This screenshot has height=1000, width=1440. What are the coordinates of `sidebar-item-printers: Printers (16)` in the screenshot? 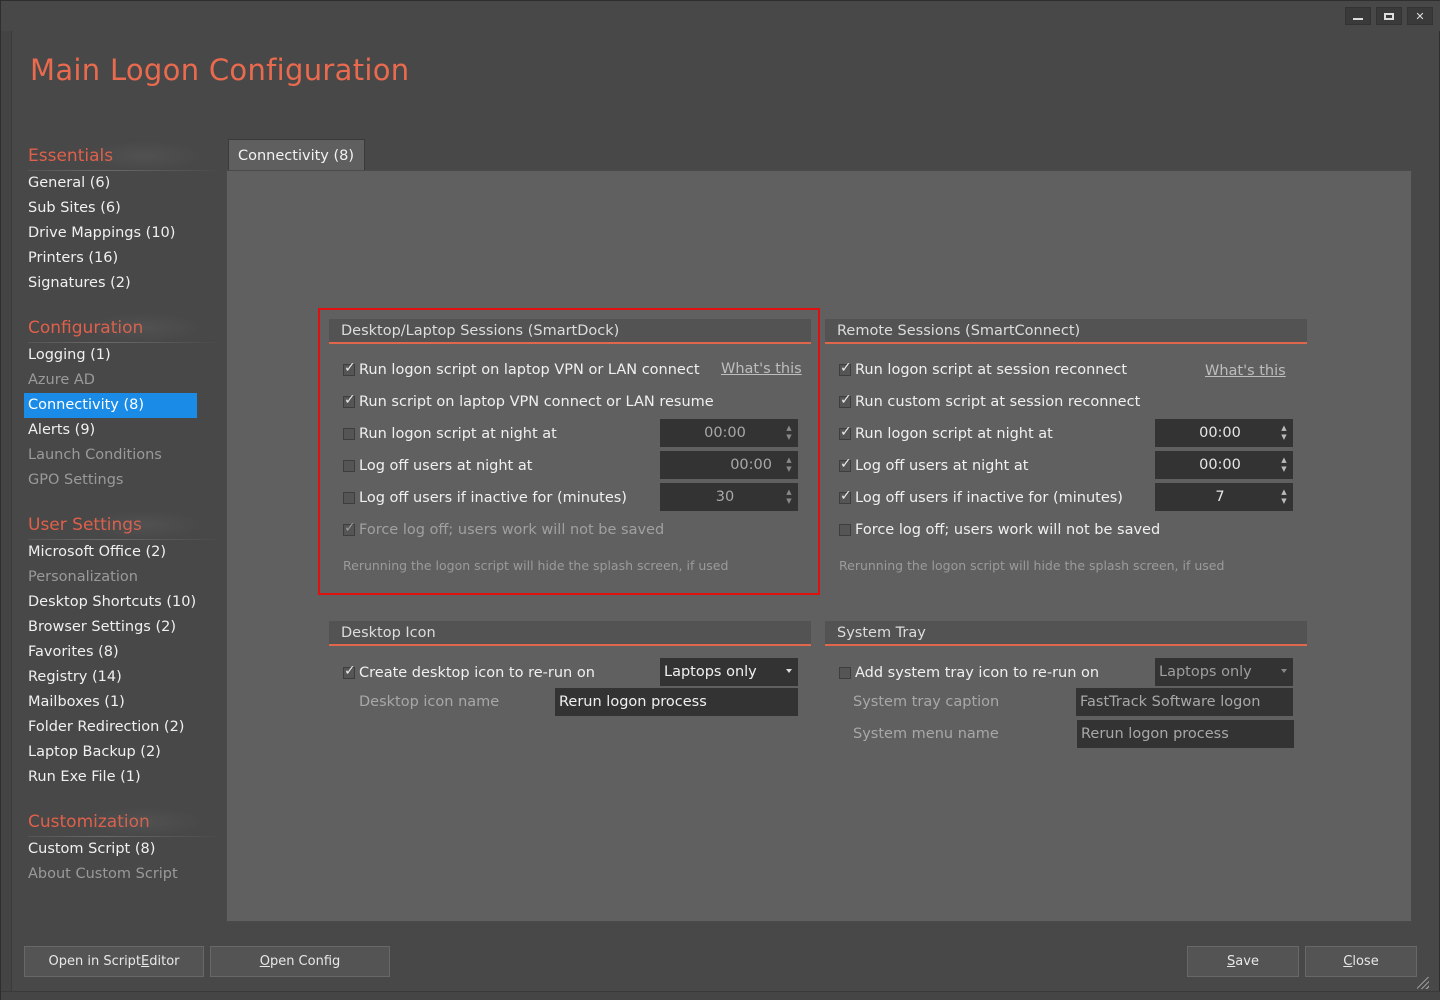 It's located at (124, 258).